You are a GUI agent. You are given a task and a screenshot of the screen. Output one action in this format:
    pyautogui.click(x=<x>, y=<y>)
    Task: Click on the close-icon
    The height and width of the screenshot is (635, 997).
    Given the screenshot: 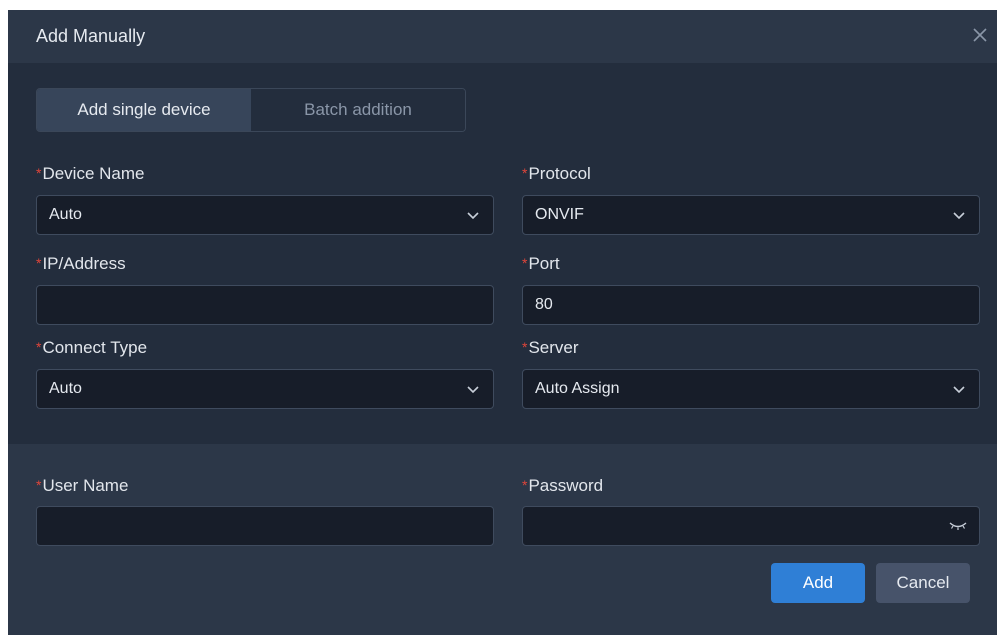 What is the action you would take?
    pyautogui.click(x=980, y=35)
    